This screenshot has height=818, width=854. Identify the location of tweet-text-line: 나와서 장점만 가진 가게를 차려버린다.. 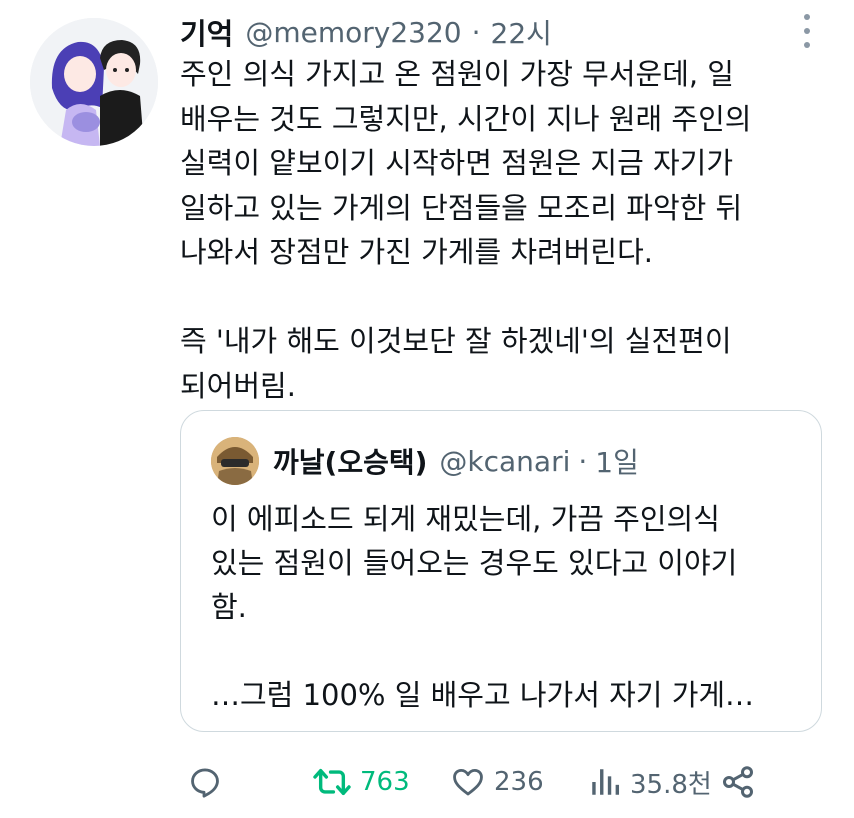
(416, 252).